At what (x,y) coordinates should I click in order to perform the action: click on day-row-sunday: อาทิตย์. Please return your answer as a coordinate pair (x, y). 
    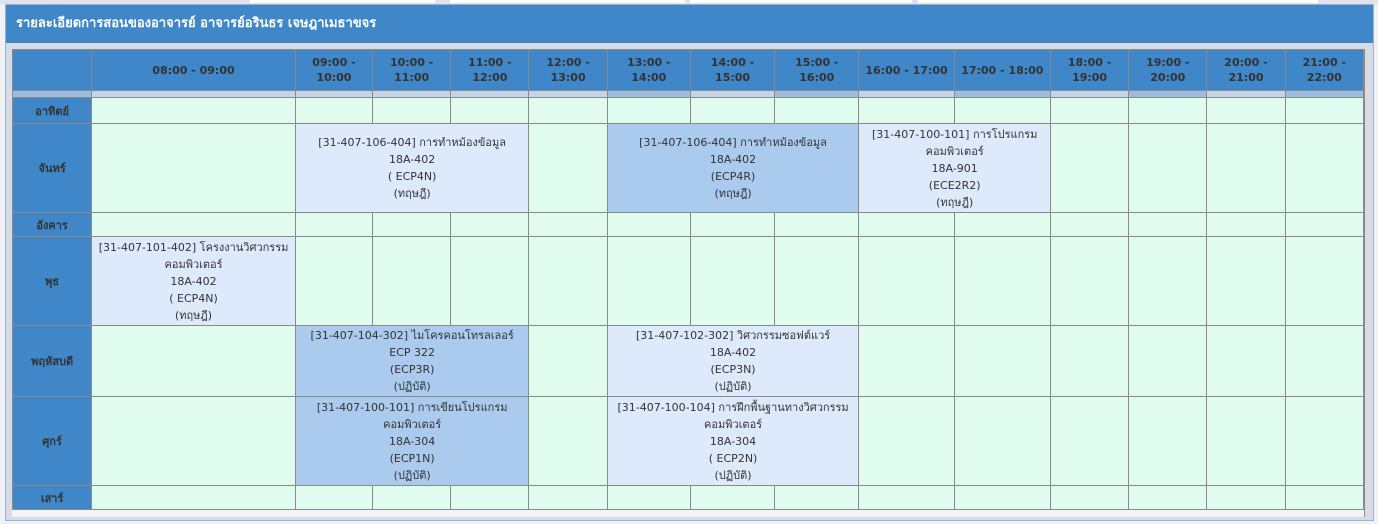
    Looking at the image, I should click on (688, 110).